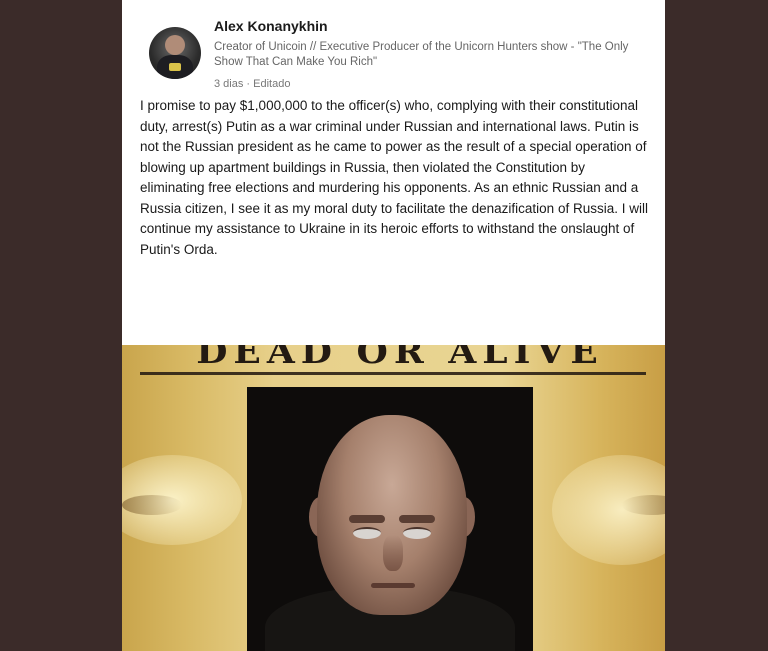 The image size is (768, 651). What do you see at coordinates (152, 505) in the screenshot?
I see `paper-burn` at bounding box center [152, 505].